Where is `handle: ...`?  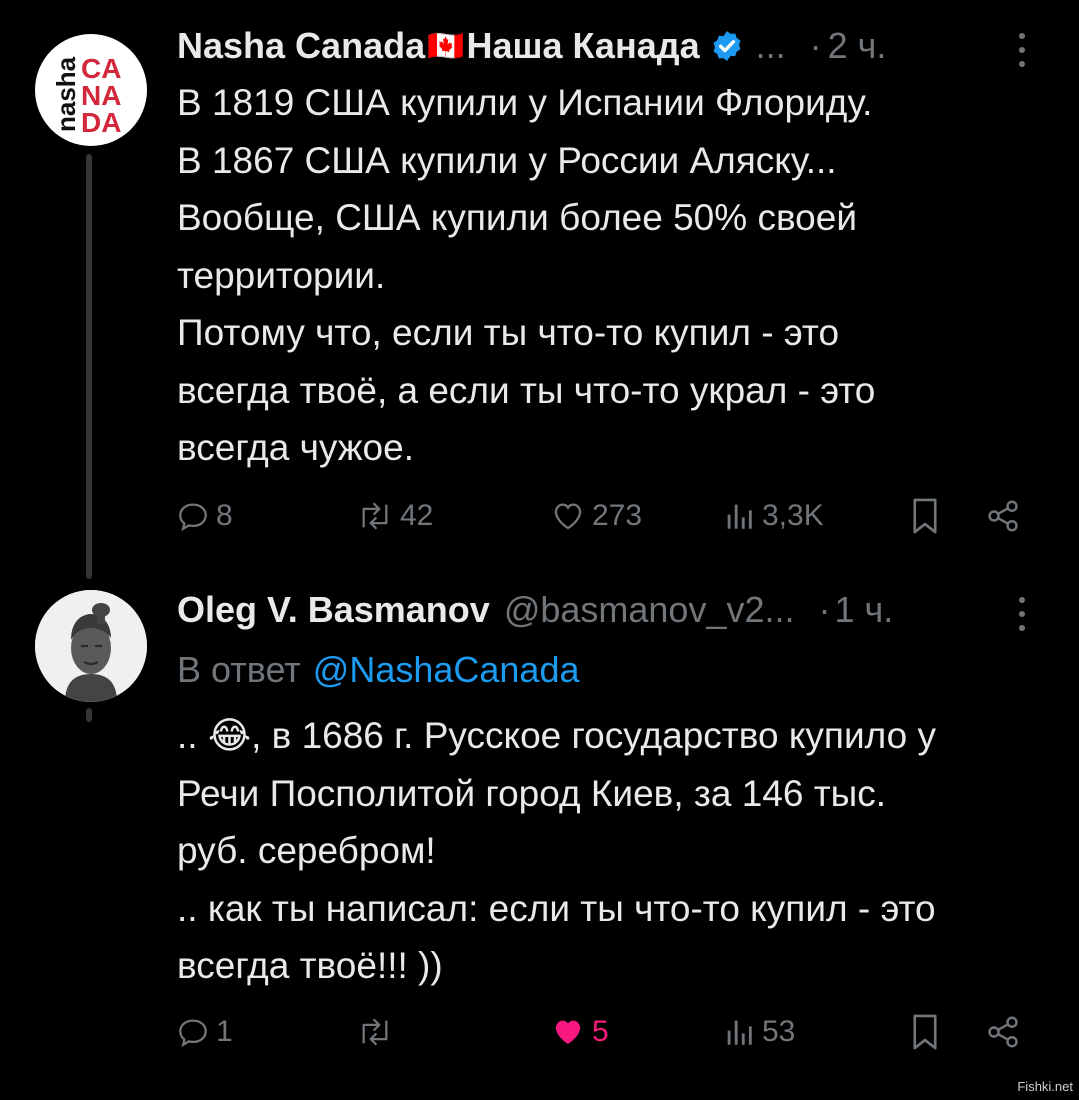 handle: ... is located at coordinates (771, 46).